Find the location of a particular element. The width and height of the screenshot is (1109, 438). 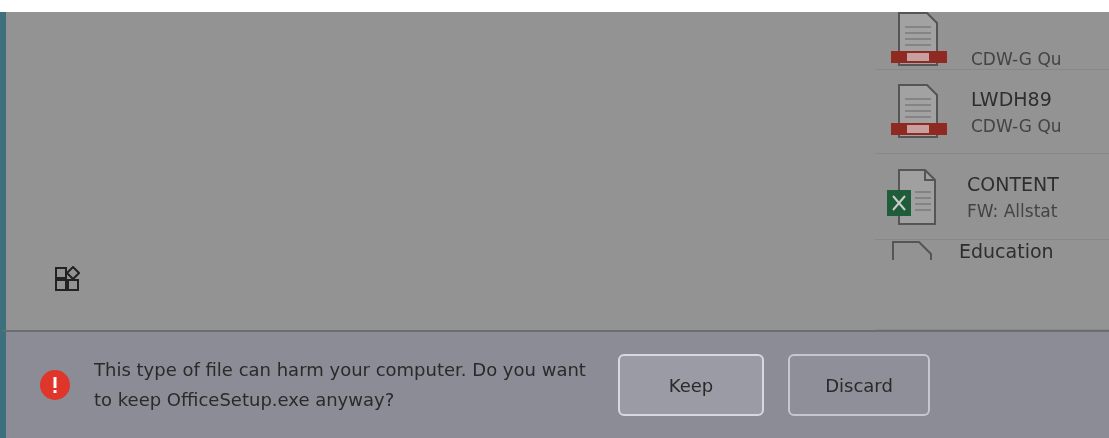

widgets-icon is located at coordinates (67, 279).